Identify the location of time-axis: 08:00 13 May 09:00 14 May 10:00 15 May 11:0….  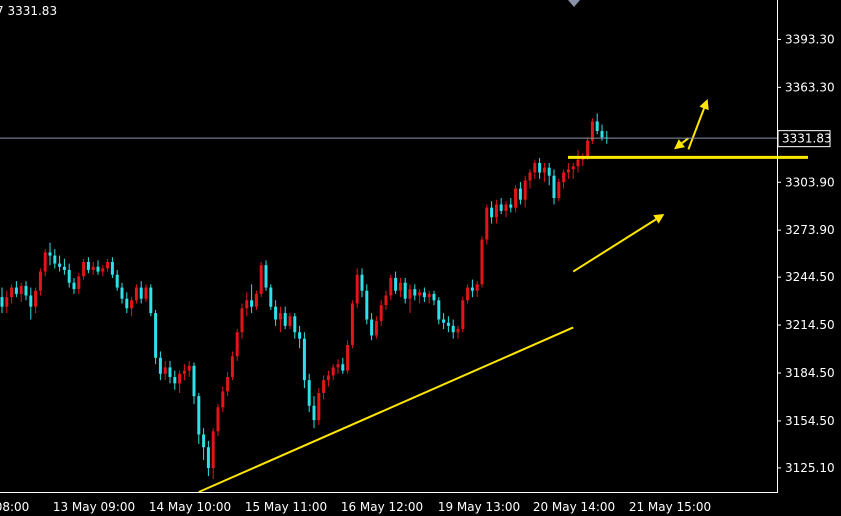
(355, 507).